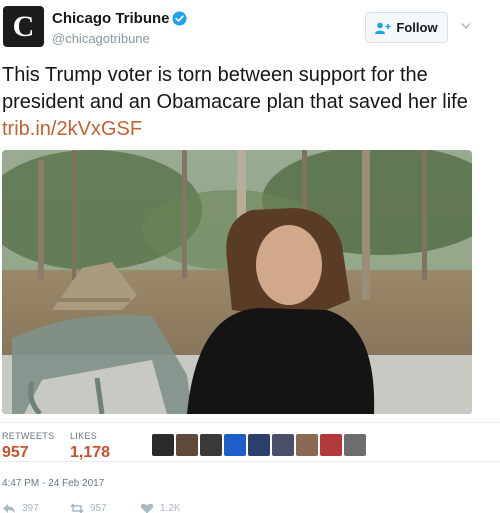 This screenshot has height=513, width=500. I want to click on account-name: Chicago Tribune, so click(111, 18).